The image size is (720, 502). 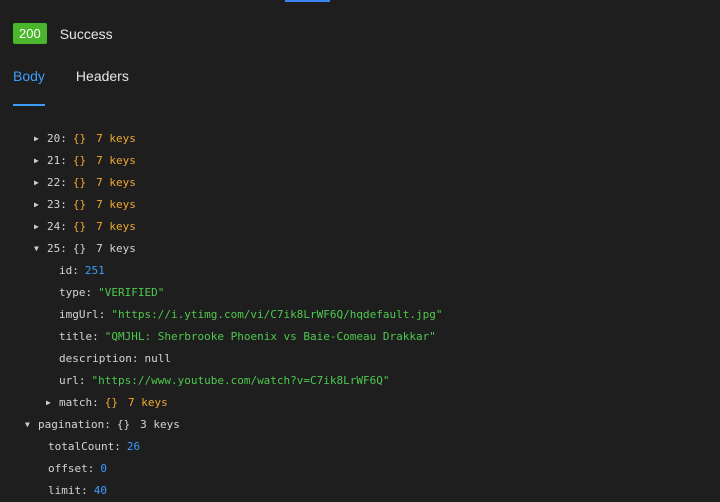 What do you see at coordinates (307, 1) in the screenshot?
I see `top-indicator` at bounding box center [307, 1].